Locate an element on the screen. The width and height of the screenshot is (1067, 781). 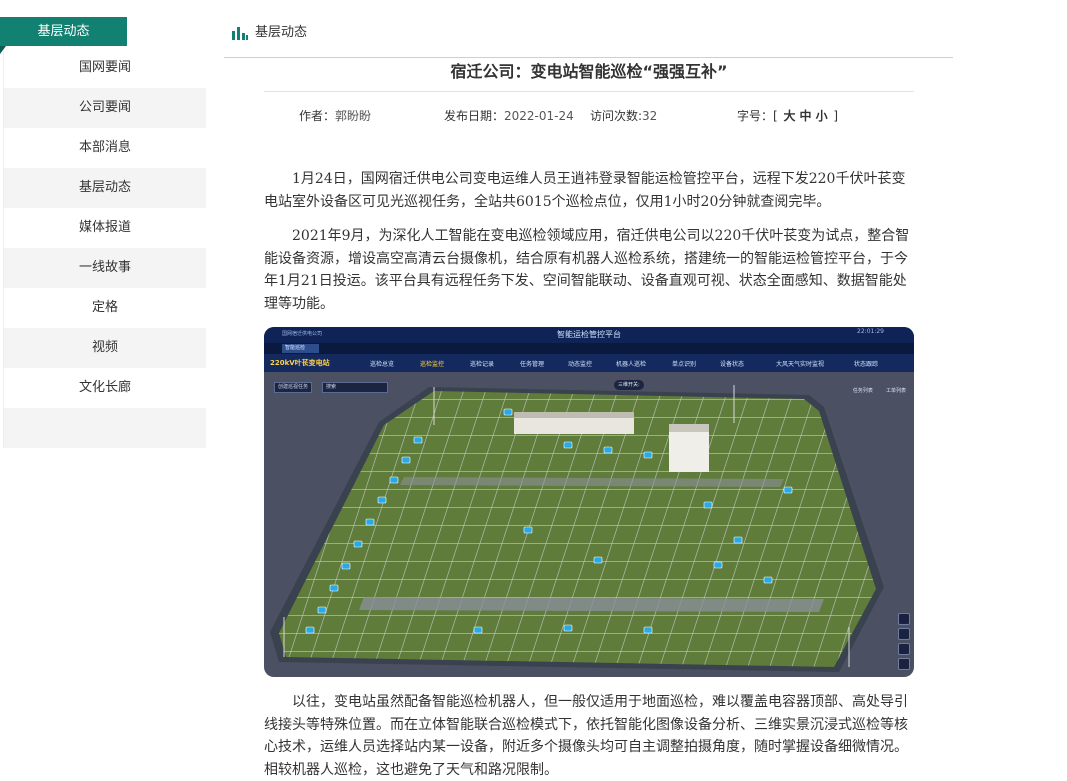
sidebar-item-hq-news: 本部消息 is located at coordinates (104, 148).